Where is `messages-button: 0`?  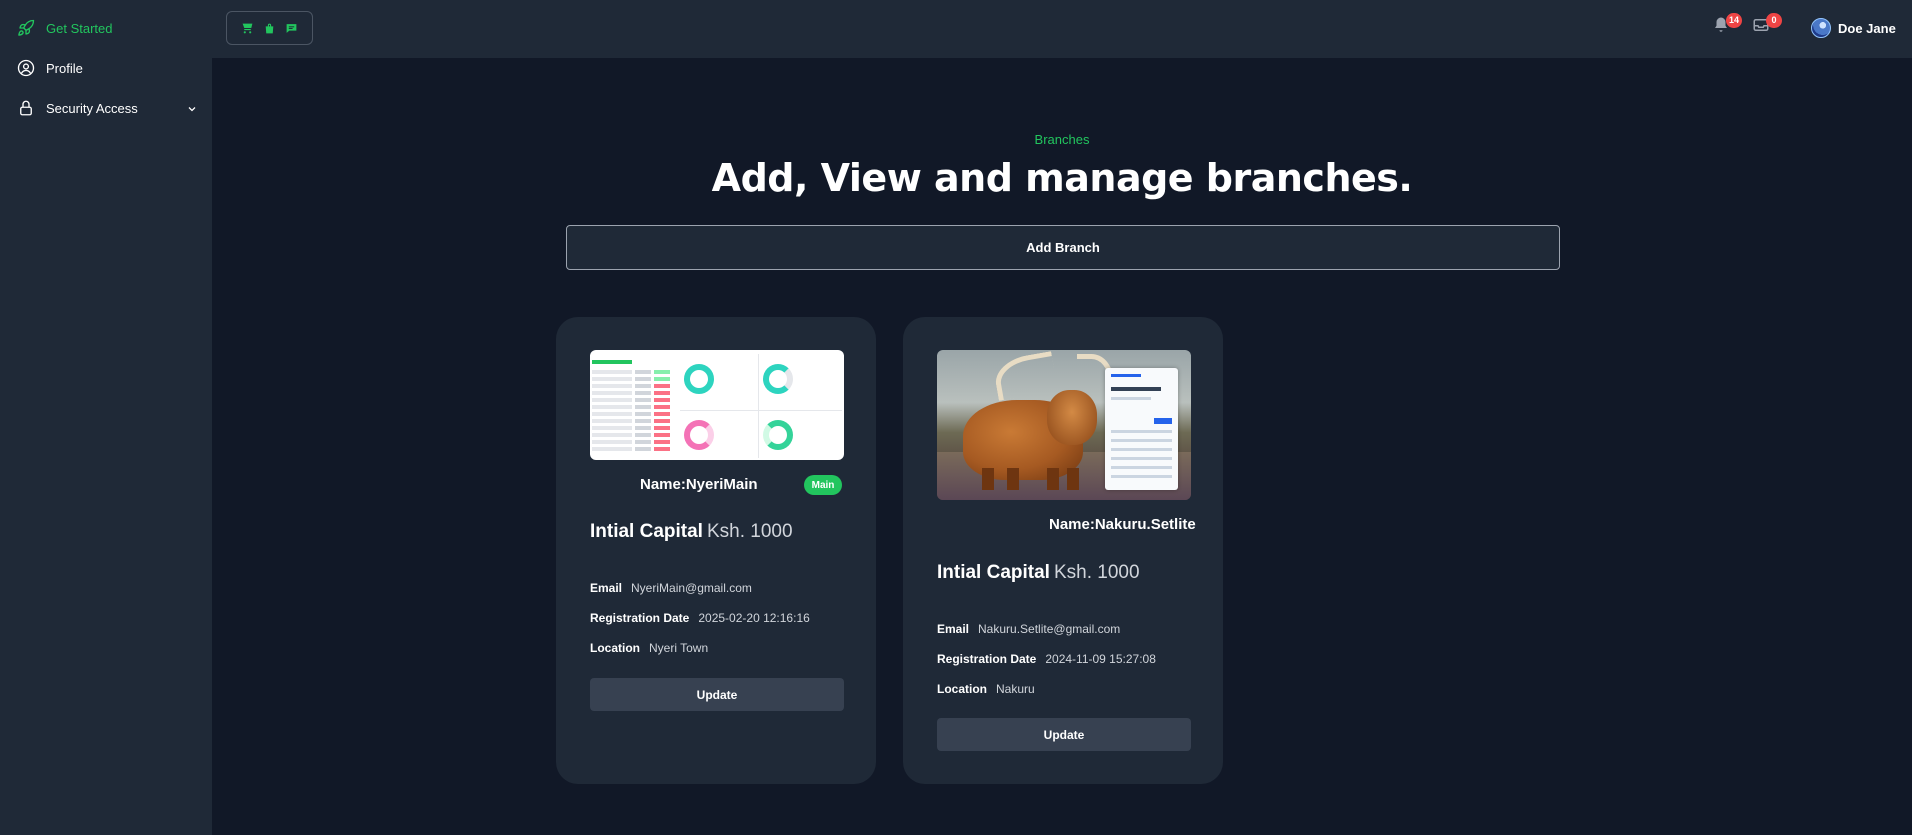
messages-button: 0 is located at coordinates (1767, 25).